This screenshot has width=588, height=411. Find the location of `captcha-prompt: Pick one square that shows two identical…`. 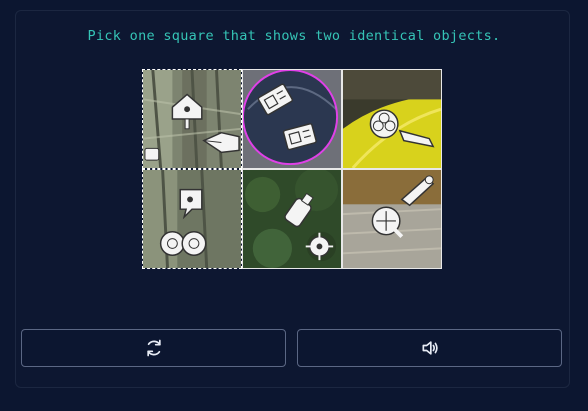

captcha-prompt: Pick one square that shows two identical… is located at coordinates (294, 36).